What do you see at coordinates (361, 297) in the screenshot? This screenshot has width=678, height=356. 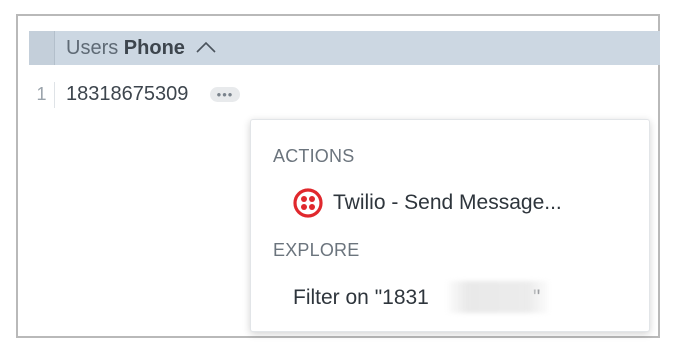 I see `filter-label-prefix: Filter on "1831` at bounding box center [361, 297].